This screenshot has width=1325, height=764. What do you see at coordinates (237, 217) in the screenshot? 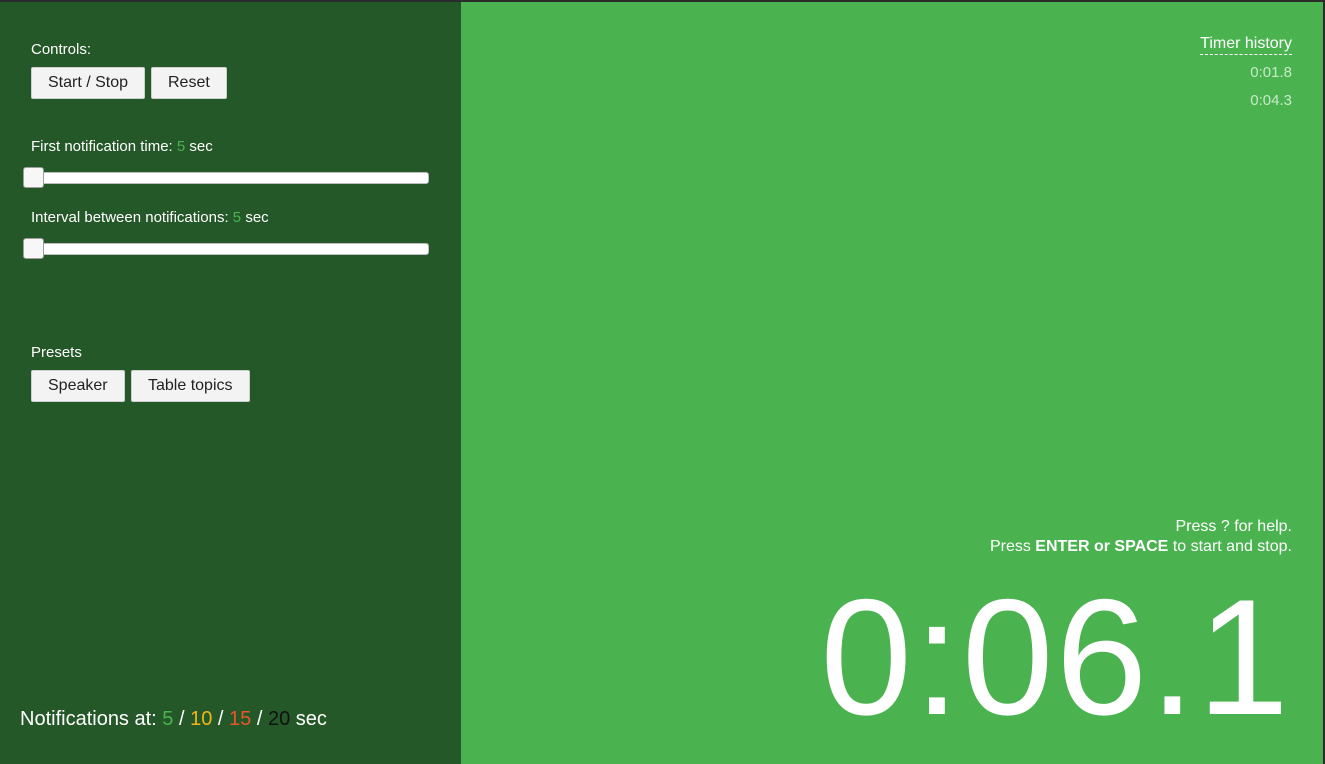
I see `interval-value: 5` at bounding box center [237, 217].